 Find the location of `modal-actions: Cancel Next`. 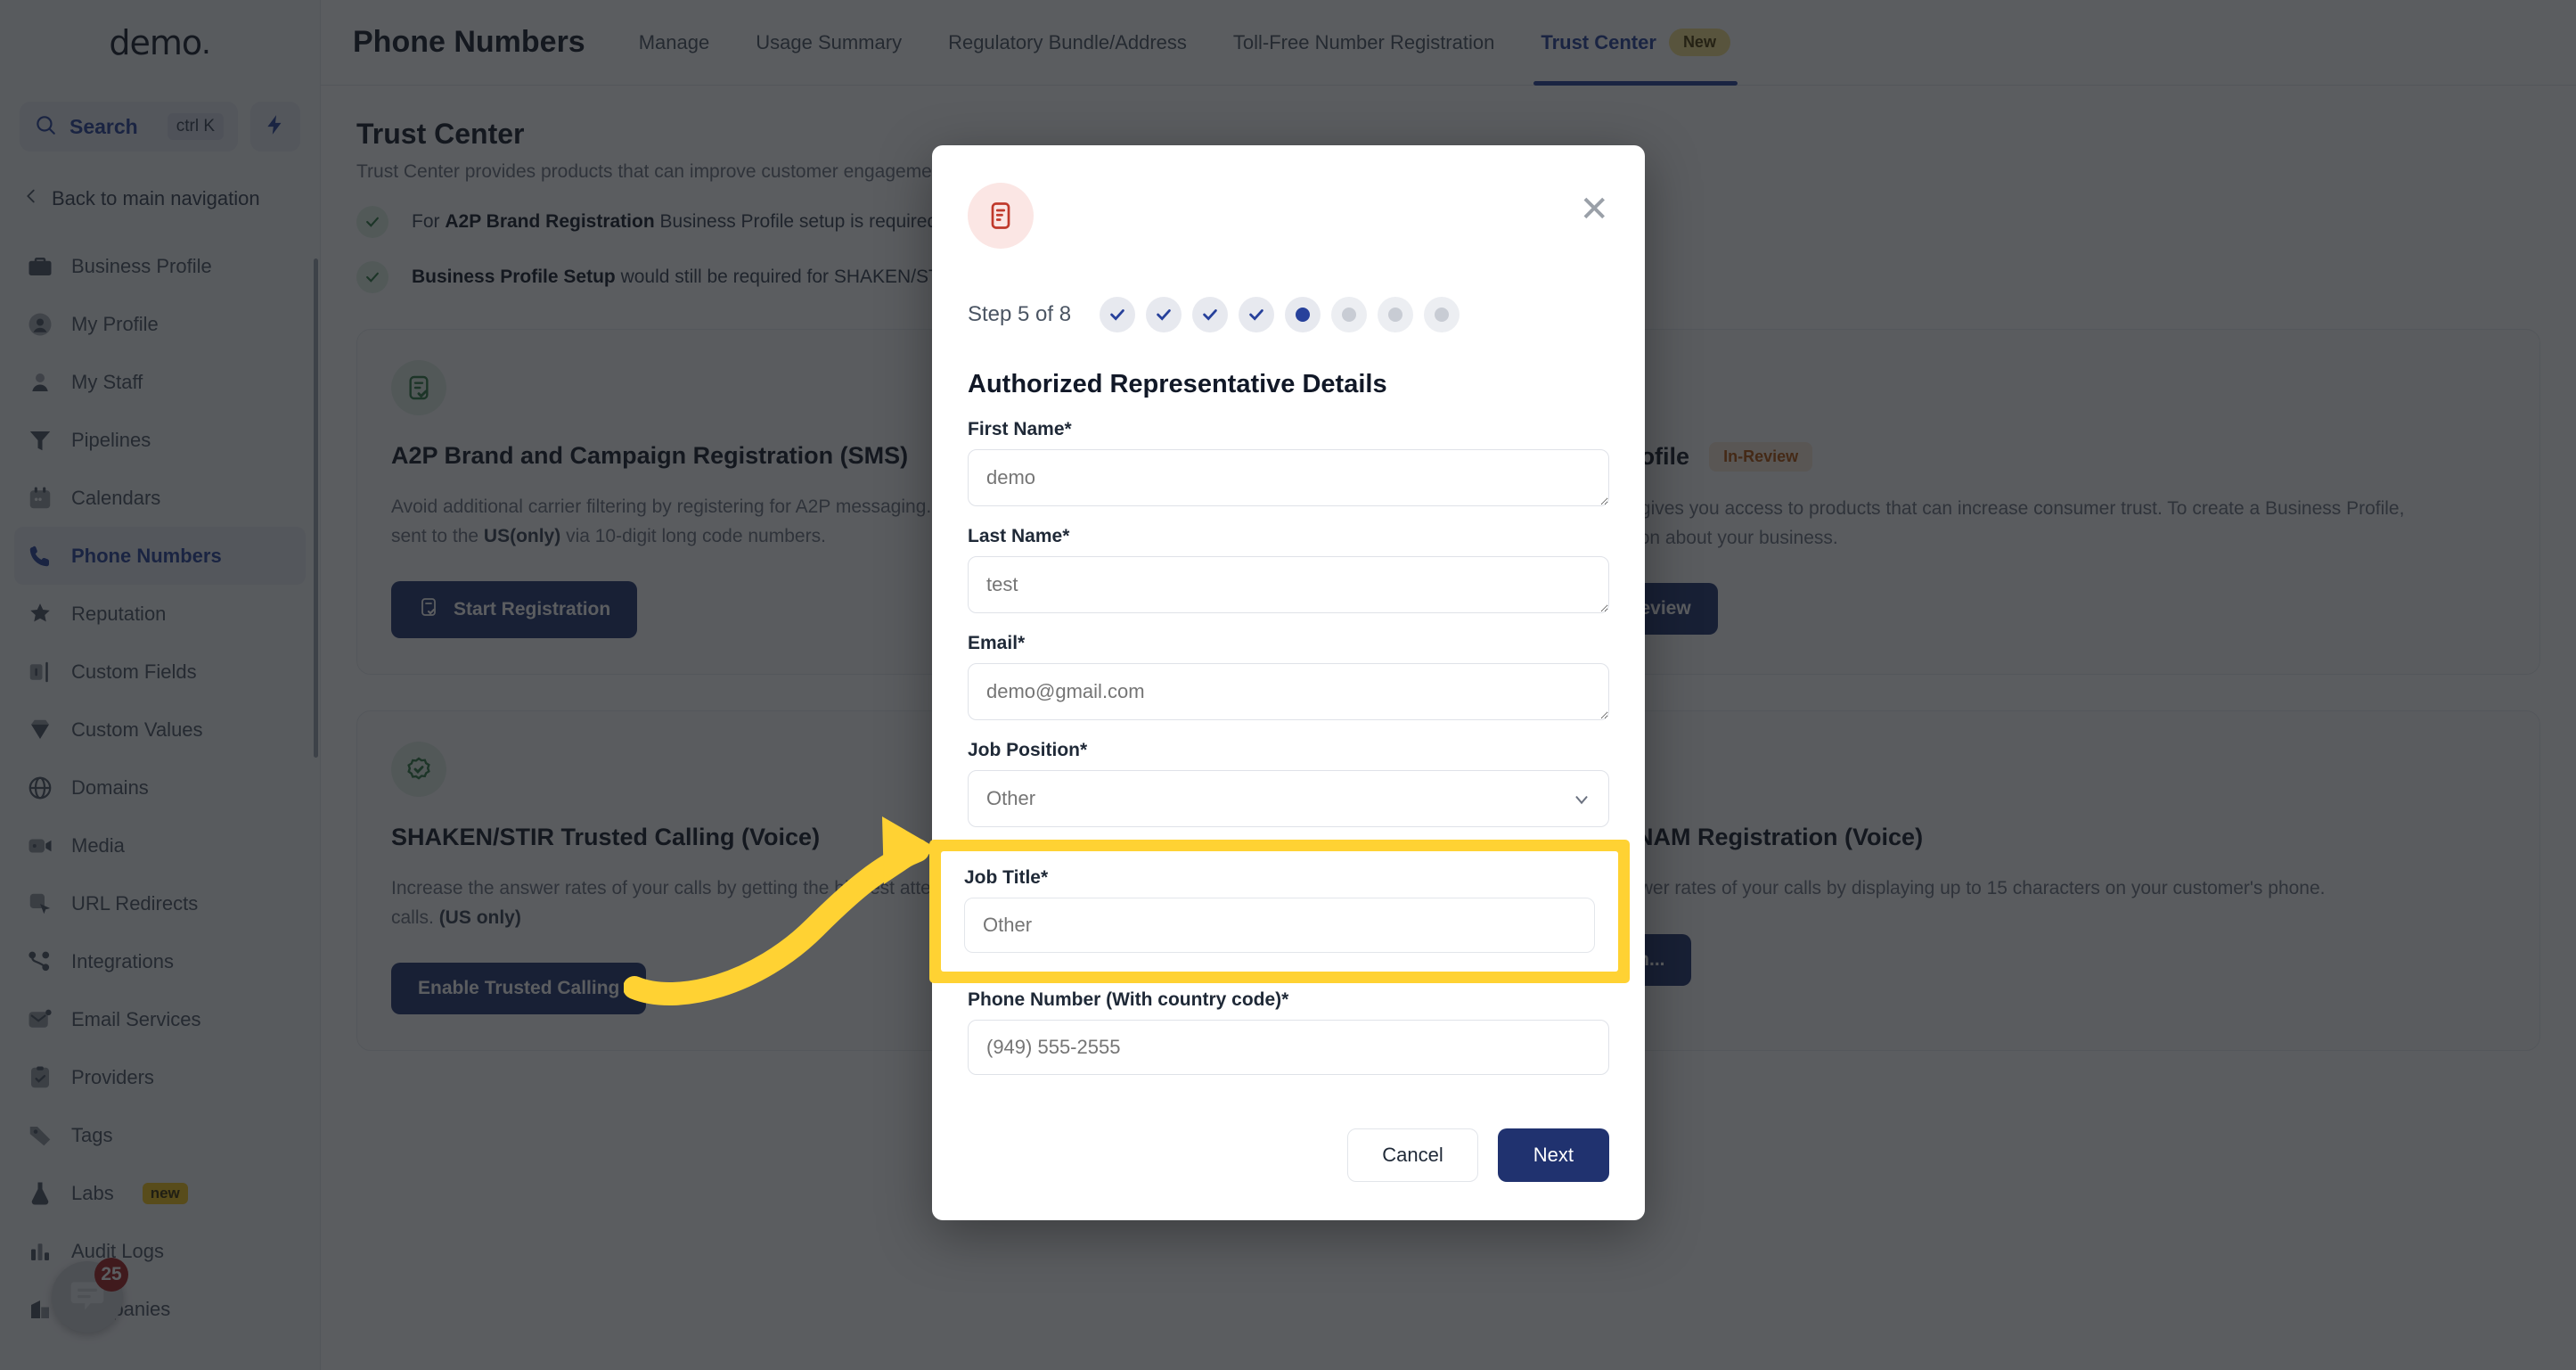

modal-actions: Cancel Next is located at coordinates (1288, 1155).